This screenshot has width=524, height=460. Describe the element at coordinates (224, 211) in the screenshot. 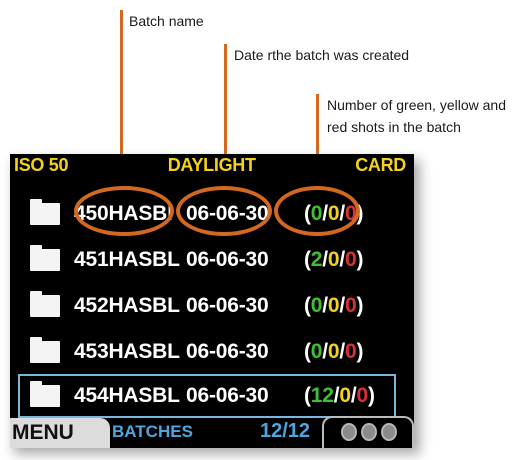

I see `highlight-date` at that location.